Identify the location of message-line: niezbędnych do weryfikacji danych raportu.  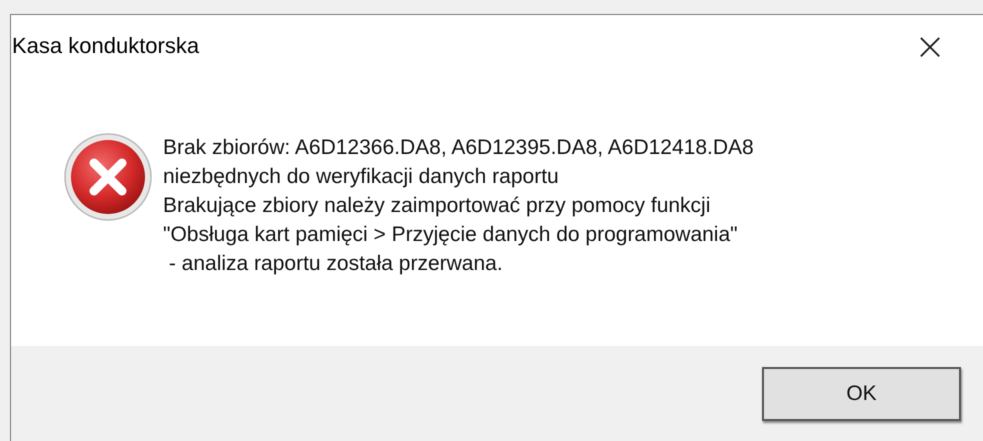
(361, 177).